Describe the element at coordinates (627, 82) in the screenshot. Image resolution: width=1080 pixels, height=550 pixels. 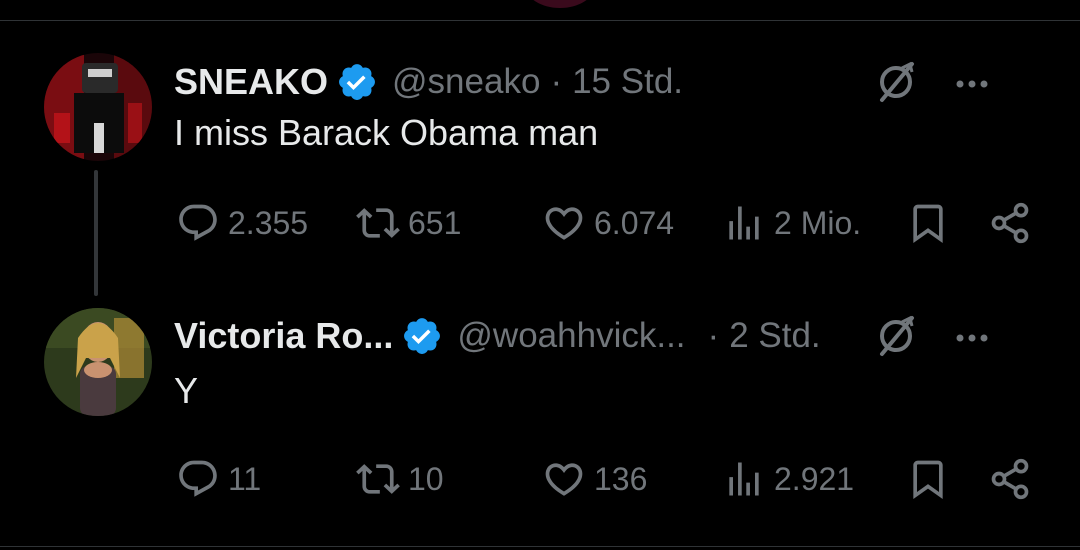
I see `post-time: 15 Std.` at that location.